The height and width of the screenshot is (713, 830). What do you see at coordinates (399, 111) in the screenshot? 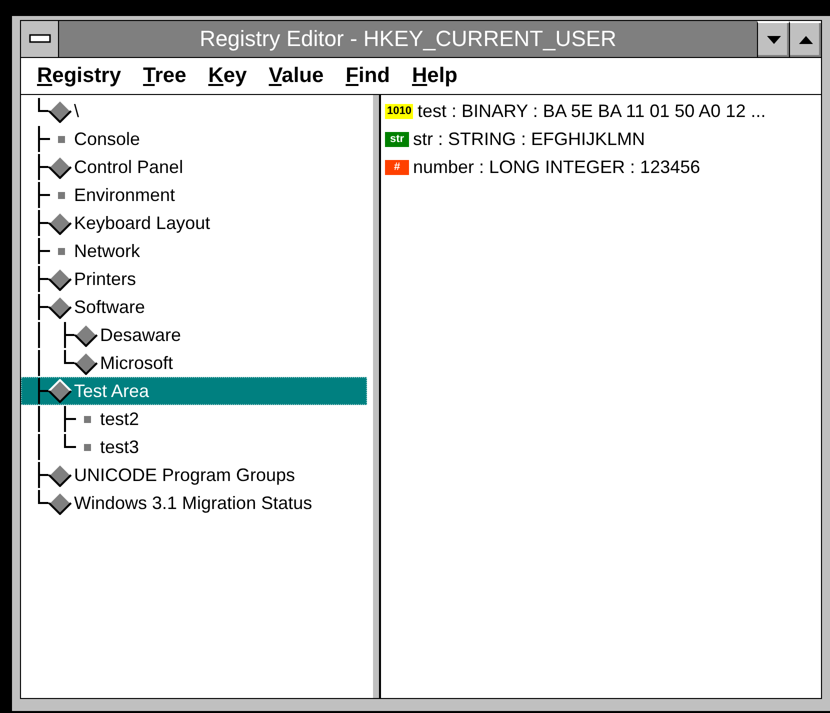
I see `value-type-badge: 1010` at bounding box center [399, 111].